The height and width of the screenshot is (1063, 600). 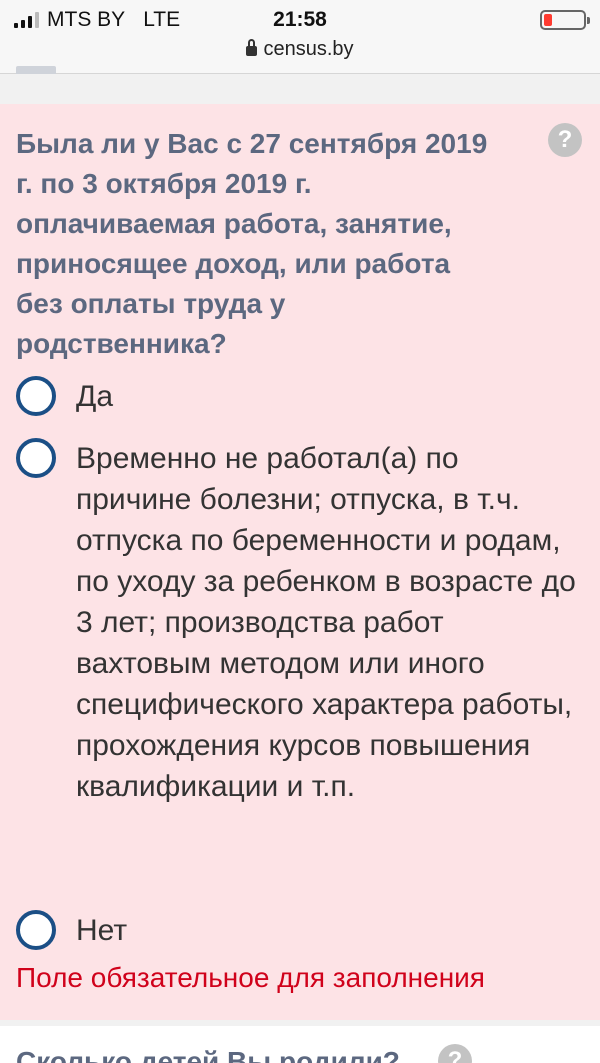 I want to click on required-error-message: Поле обязательное для заполнения, so click(x=250, y=977).